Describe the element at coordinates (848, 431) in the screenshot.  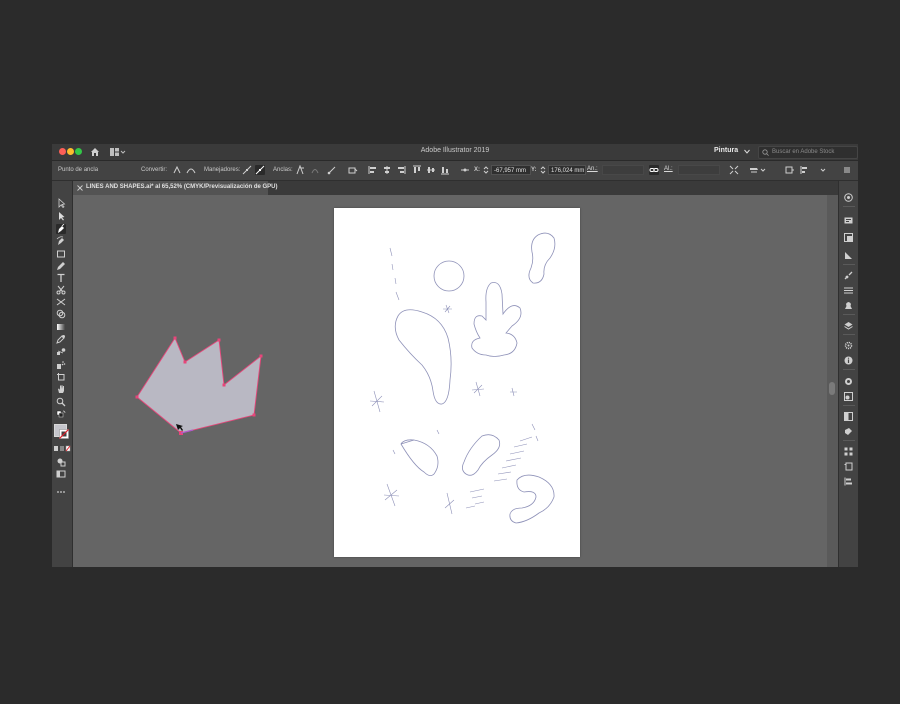
I see `color-panel-icon` at that location.